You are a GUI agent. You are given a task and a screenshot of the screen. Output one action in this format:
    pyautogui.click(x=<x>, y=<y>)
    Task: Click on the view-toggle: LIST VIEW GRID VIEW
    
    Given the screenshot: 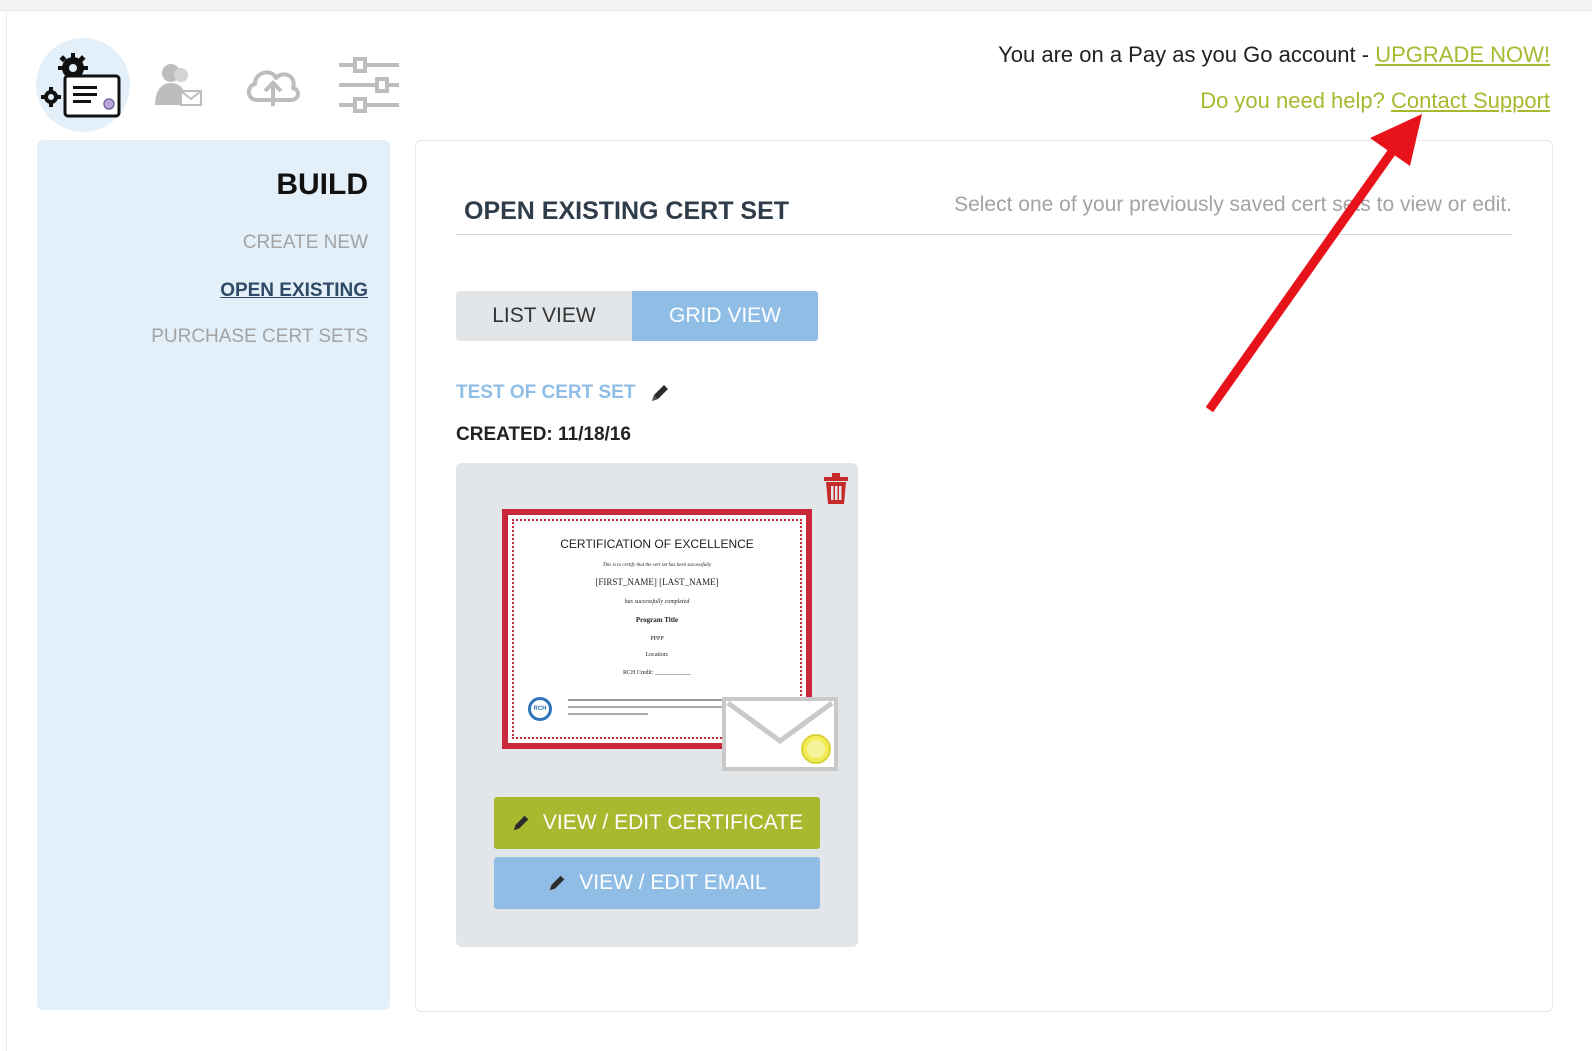 What is the action you would take?
    pyautogui.click(x=637, y=316)
    